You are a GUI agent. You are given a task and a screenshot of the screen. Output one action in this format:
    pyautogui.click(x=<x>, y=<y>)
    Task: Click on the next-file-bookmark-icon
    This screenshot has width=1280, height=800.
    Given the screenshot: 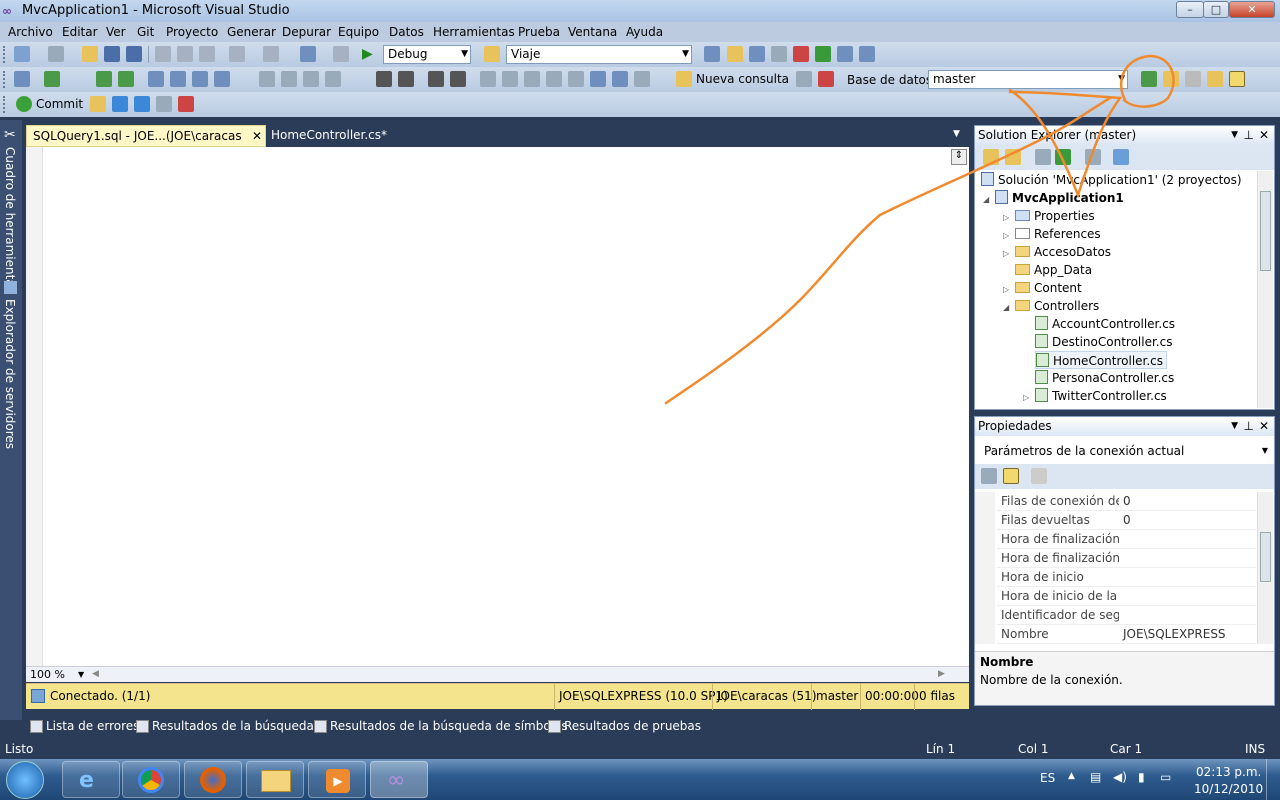 What is the action you would take?
    pyautogui.click(x=620, y=79)
    